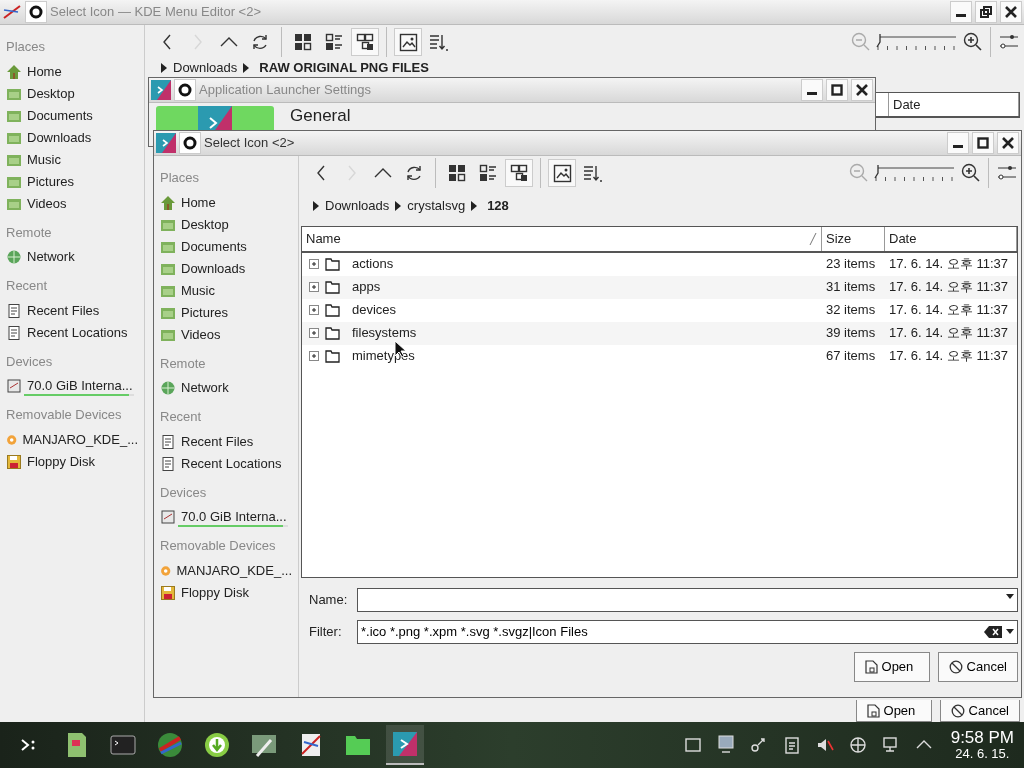 The height and width of the screenshot is (768, 1024). Describe the element at coordinates (687, 631) in the screenshot. I see `filter-field: *.ico *.png *.xpm *.svg *.svgz|Icon Files` at that location.